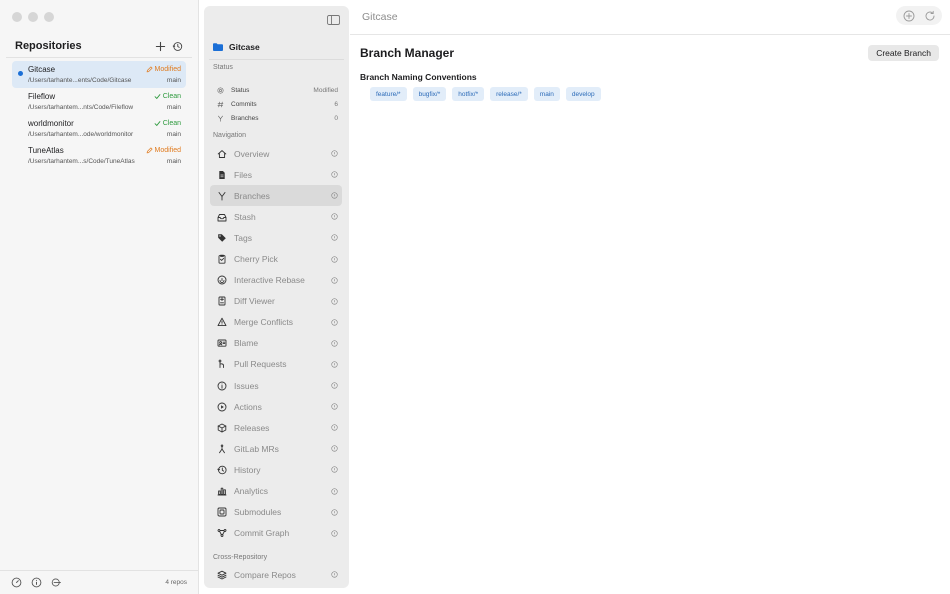 This screenshot has height=594, width=950. Describe the element at coordinates (167, 96) in the screenshot. I see `repository-status: Clean` at that location.